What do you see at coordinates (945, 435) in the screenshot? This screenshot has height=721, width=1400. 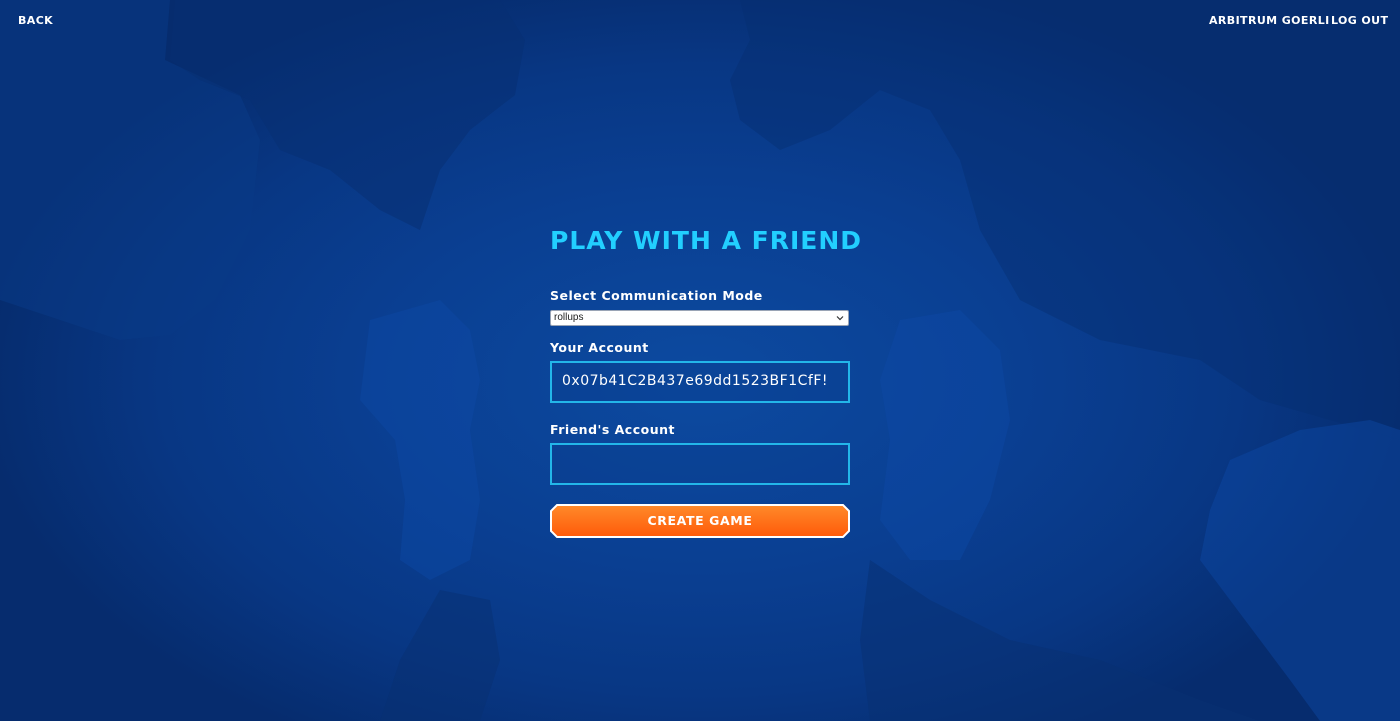 I see `bg-shape-center-right` at bounding box center [945, 435].